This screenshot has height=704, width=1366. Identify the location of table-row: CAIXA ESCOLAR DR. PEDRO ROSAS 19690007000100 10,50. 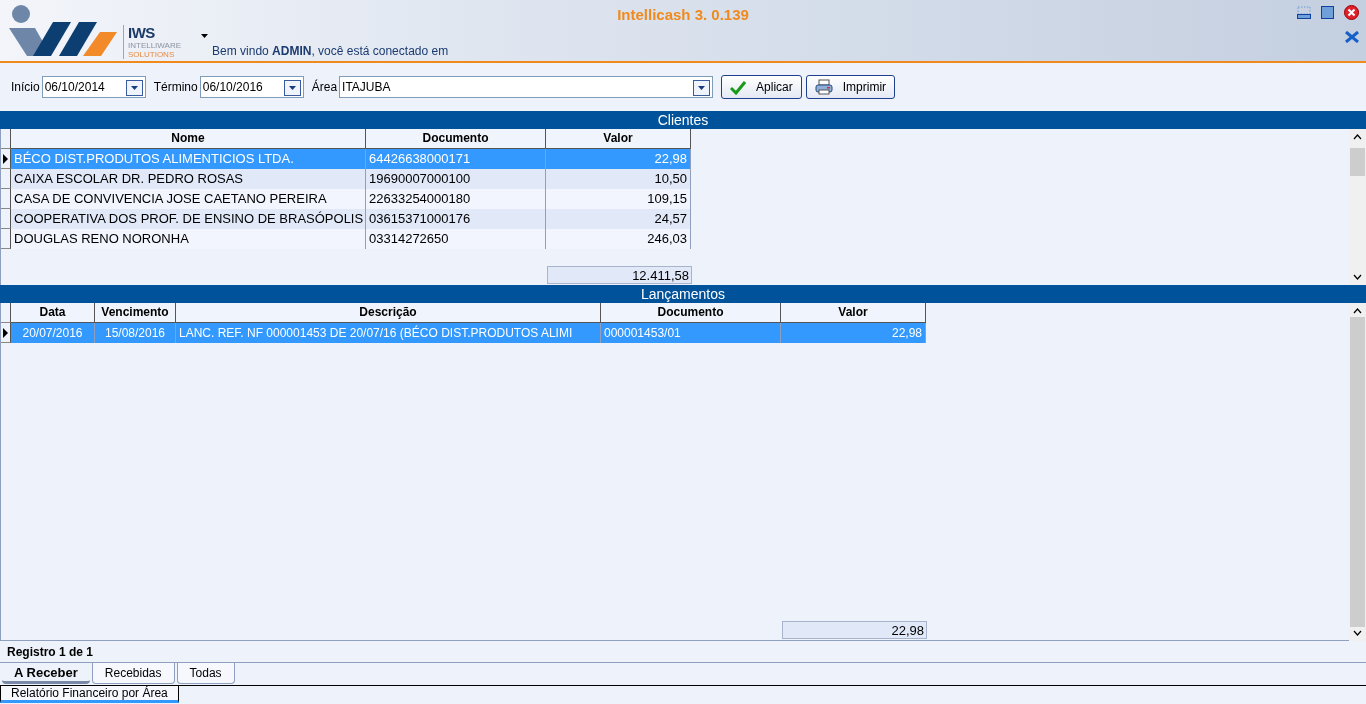
(675, 179).